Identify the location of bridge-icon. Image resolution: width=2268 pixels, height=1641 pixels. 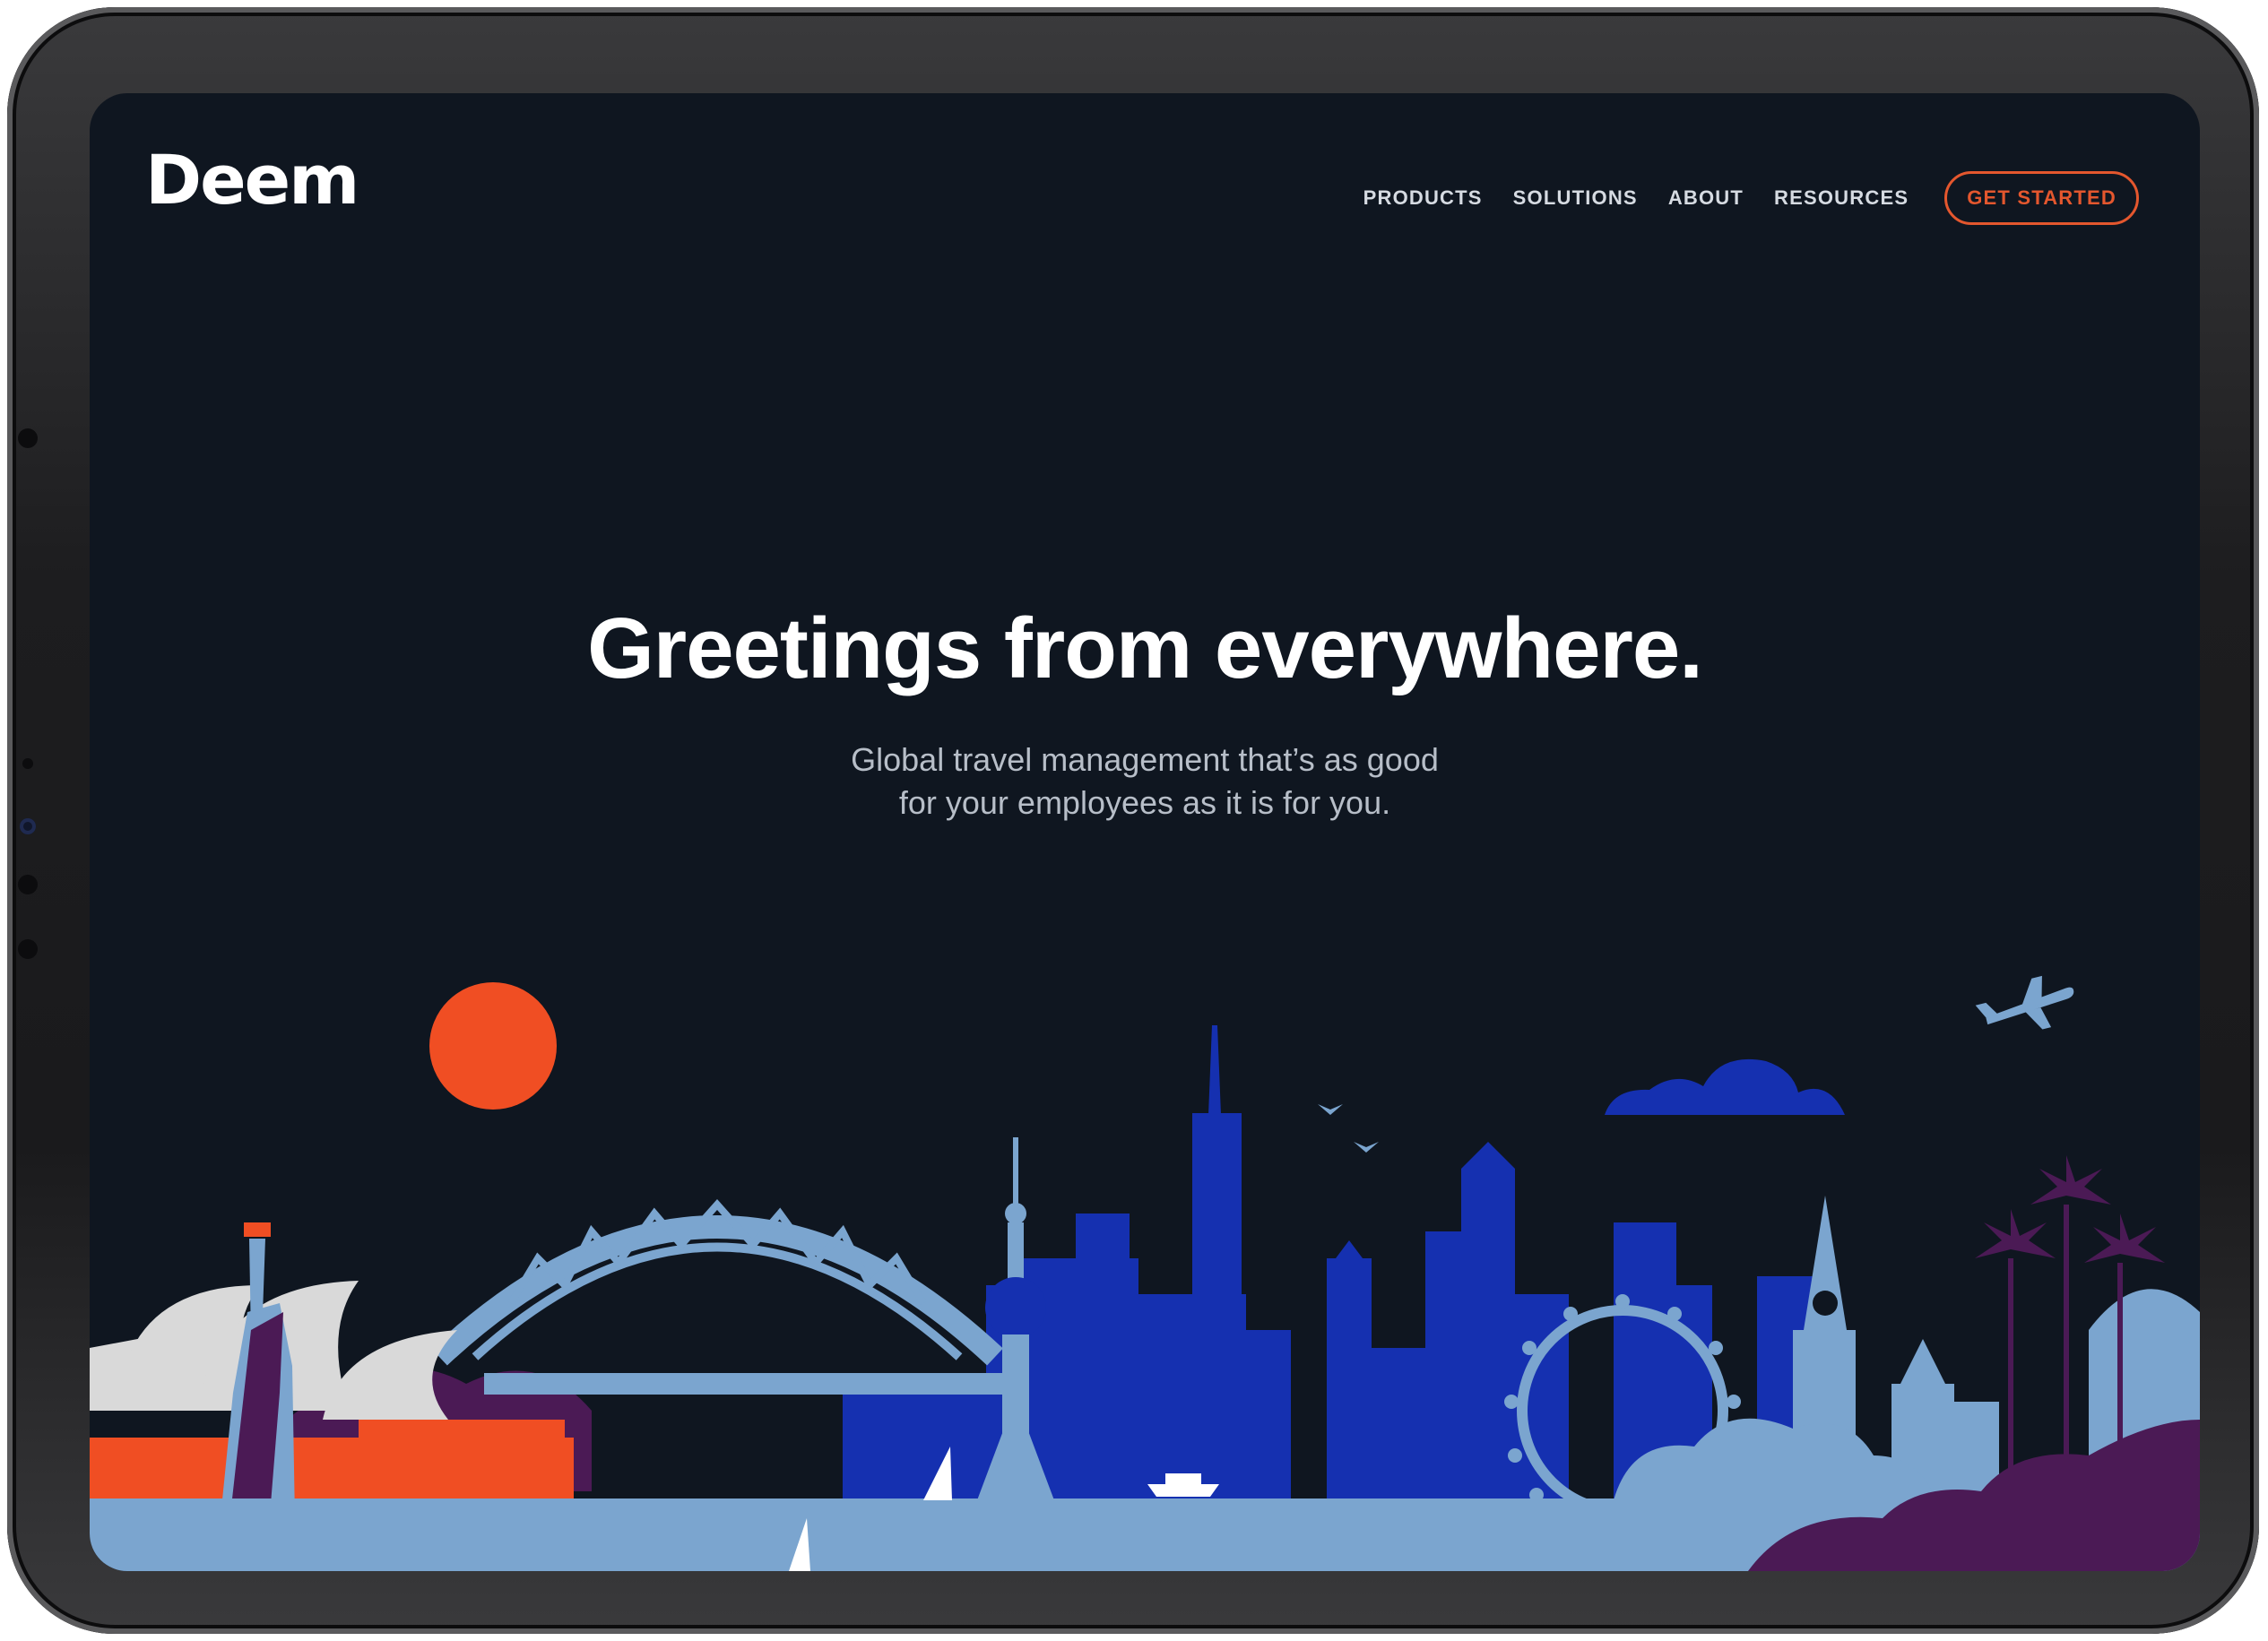
(726, 1297).